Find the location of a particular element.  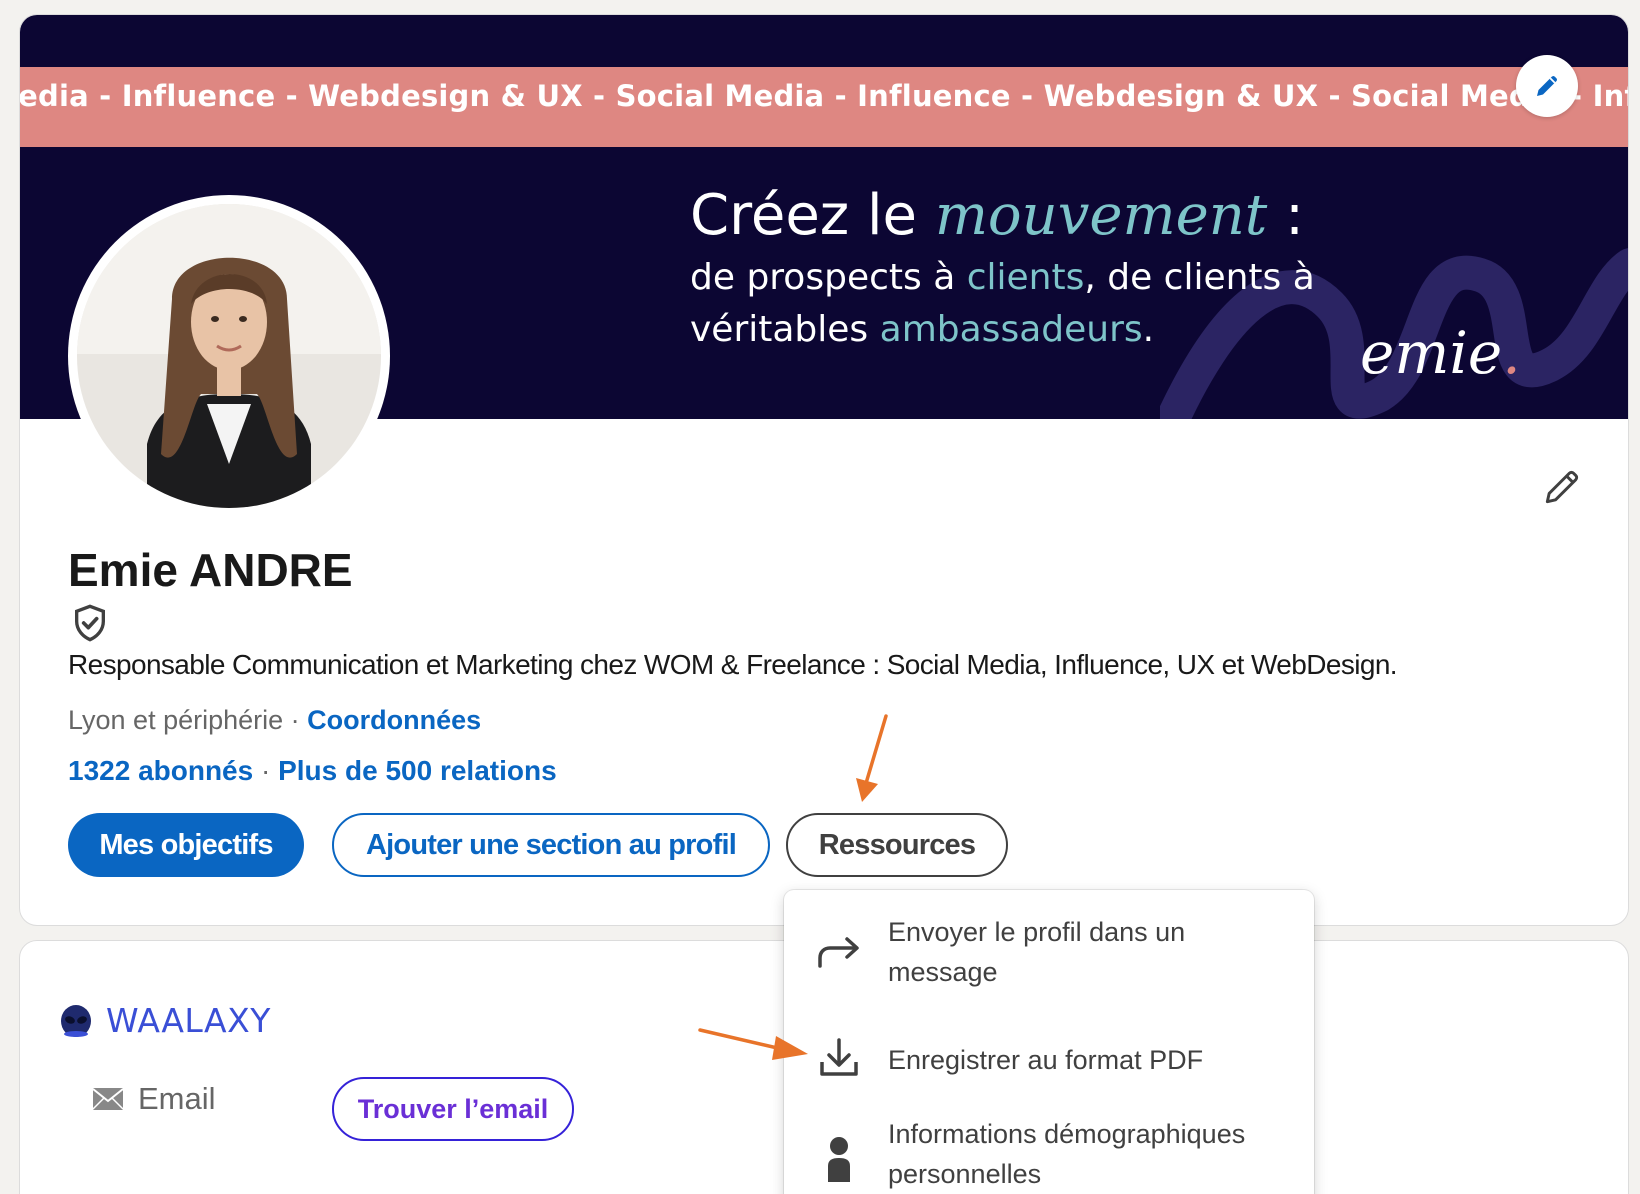

menu-item-send-profile: Envoyer le profil dans un message is located at coordinates (1049, 952).